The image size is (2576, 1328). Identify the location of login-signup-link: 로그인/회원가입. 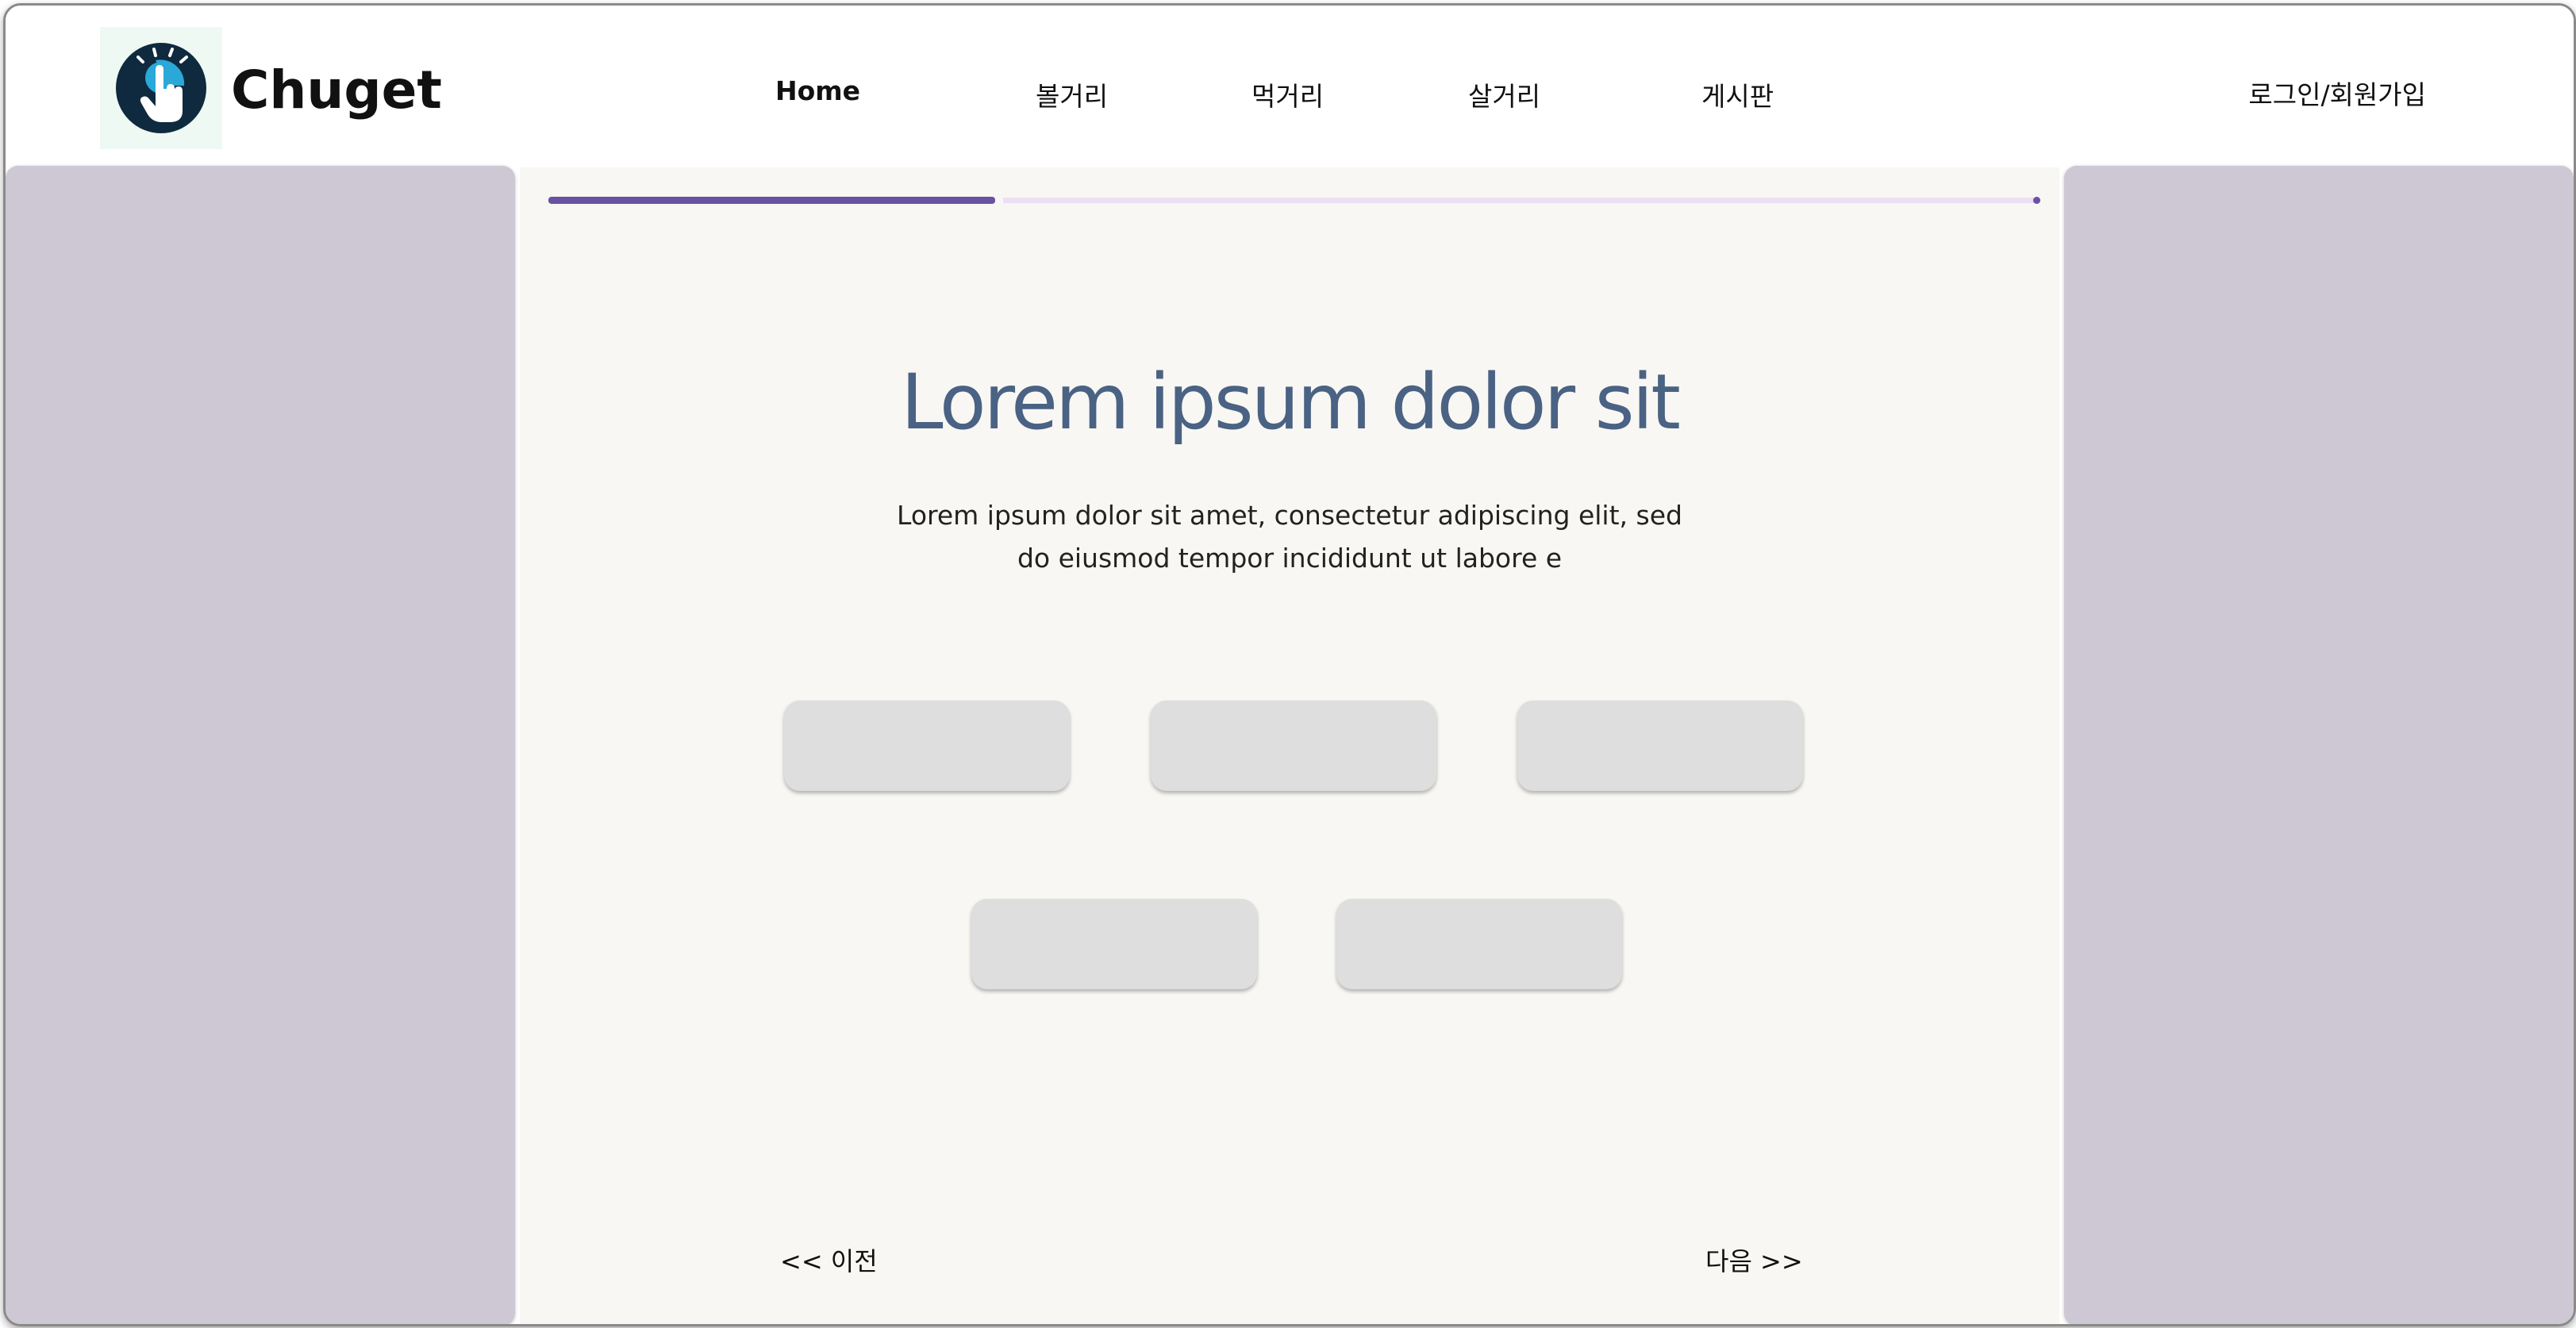
(2337, 93).